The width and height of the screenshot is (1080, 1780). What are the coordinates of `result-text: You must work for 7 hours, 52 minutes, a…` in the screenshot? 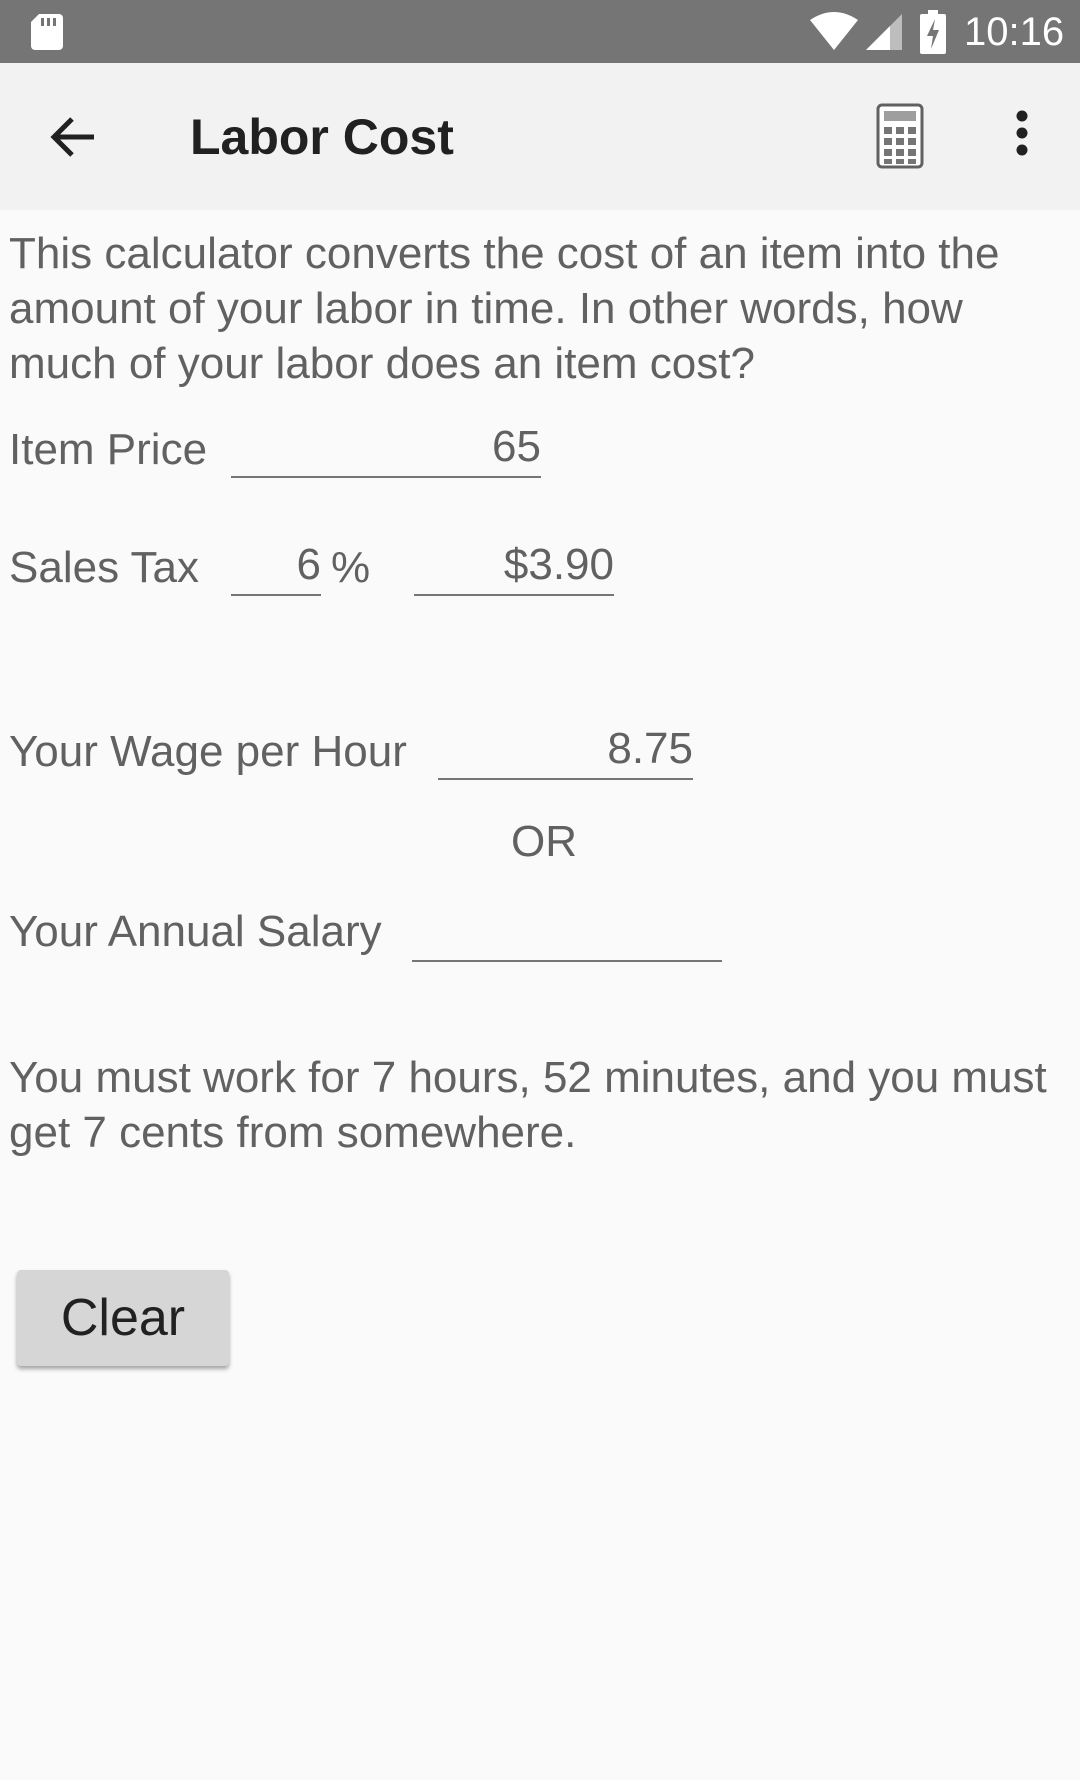 It's located at (528, 1105).